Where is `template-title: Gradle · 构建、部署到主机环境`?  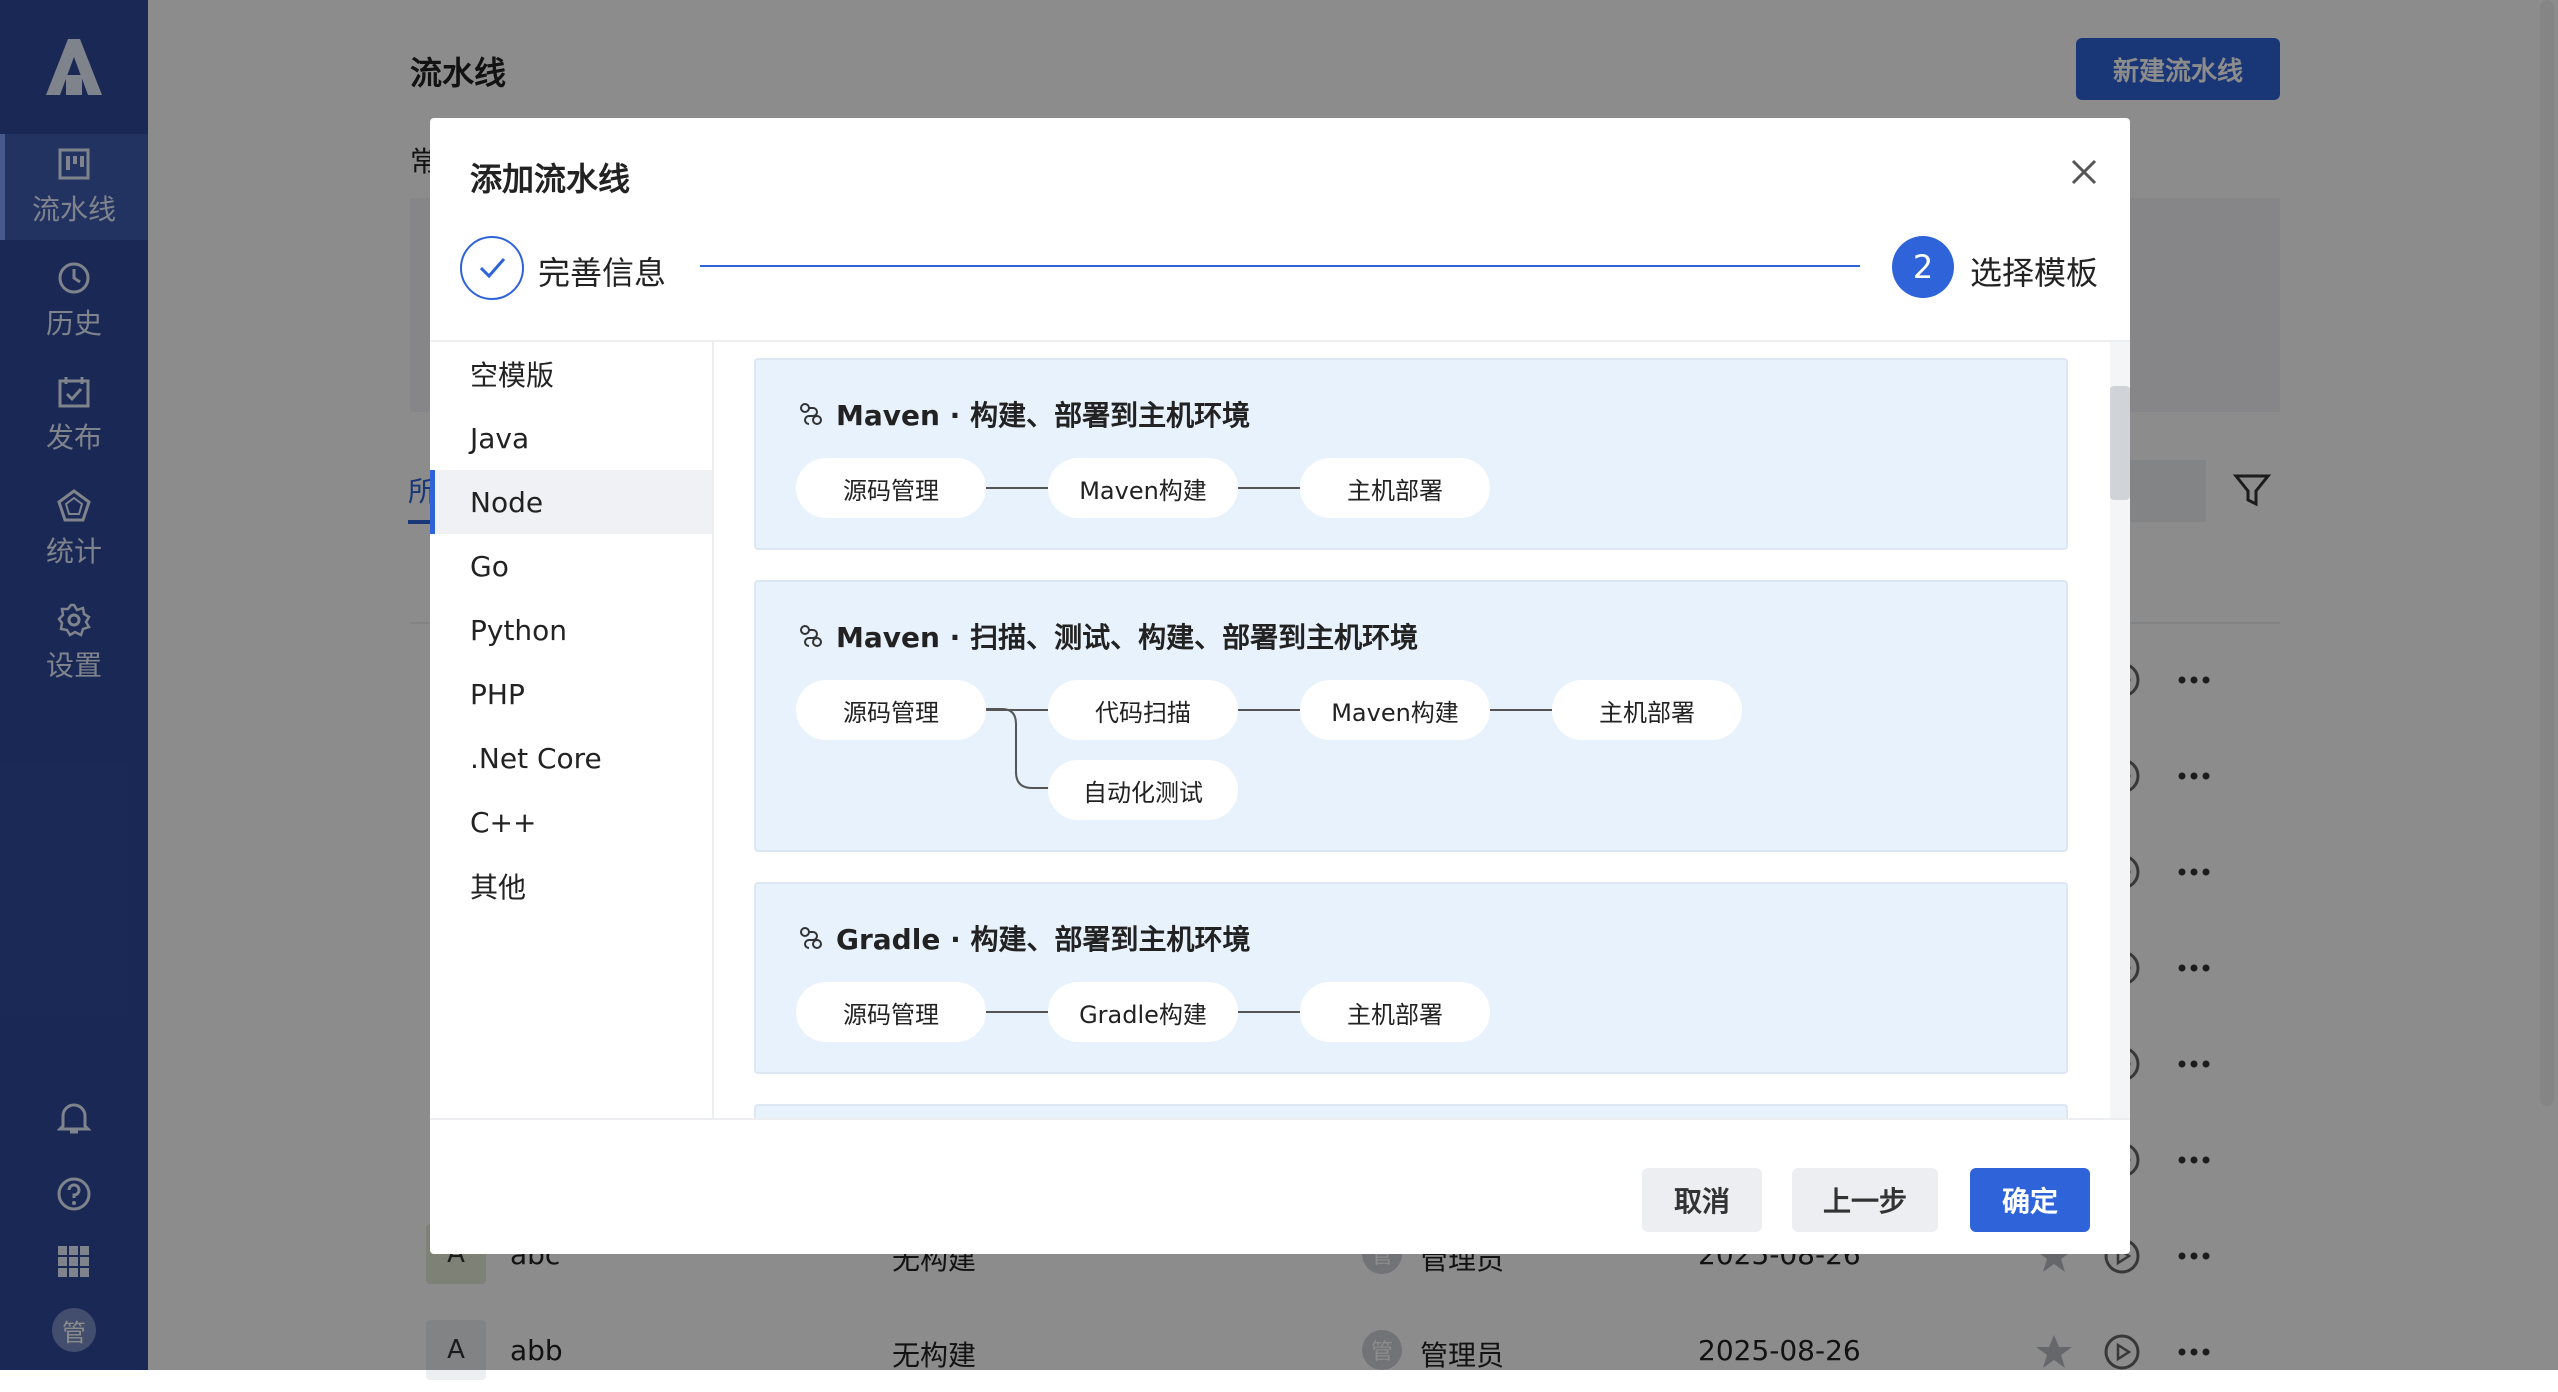
template-title: Gradle · 构建、部署到主机环境 is located at coordinates (1024, 938).